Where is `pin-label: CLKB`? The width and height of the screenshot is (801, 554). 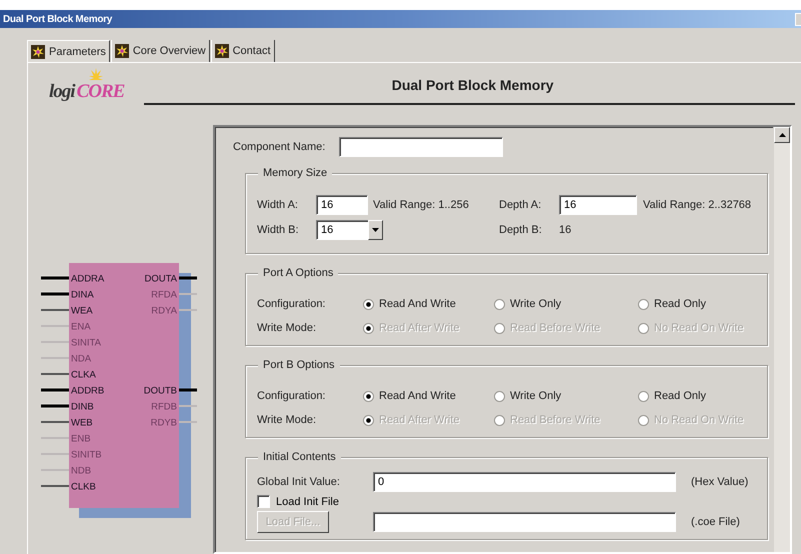
pin-label: CLKB is located at coordinates (83, 487).